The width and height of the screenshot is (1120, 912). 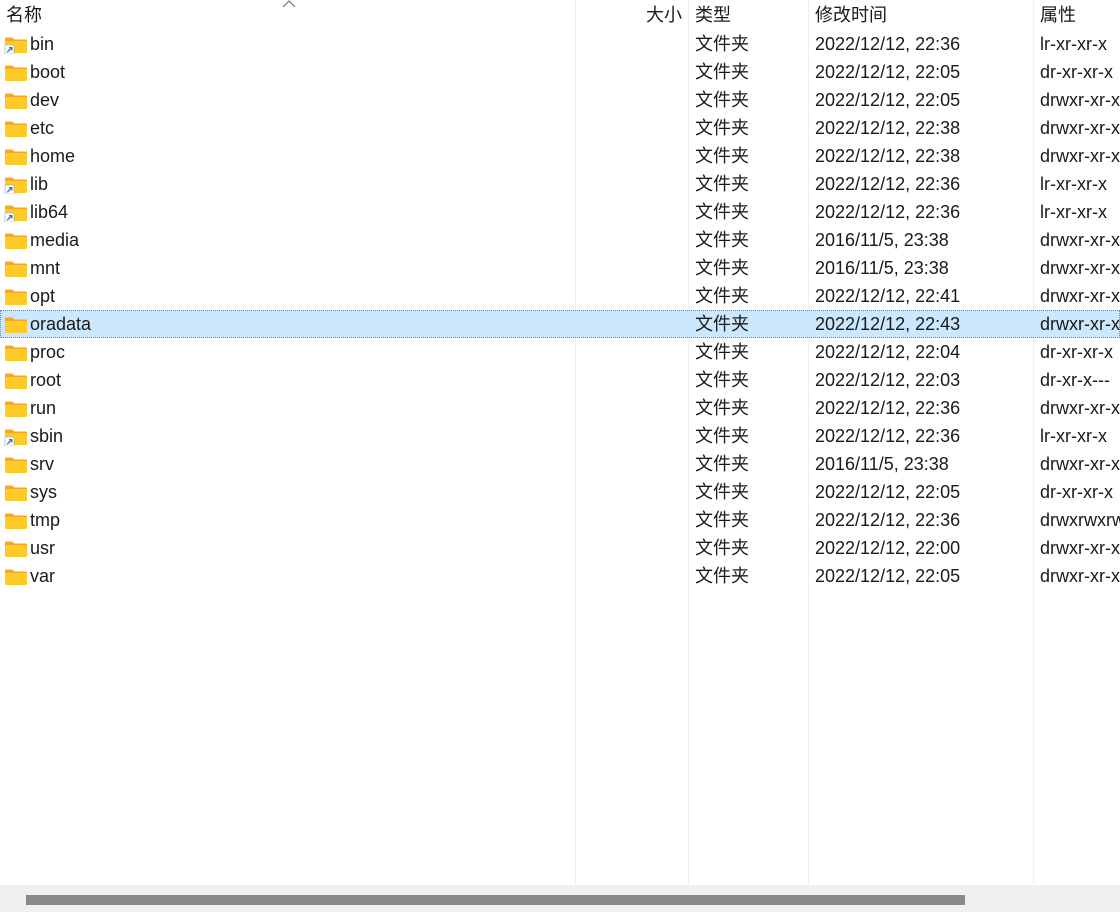 What do you see at coordinates (560, 492) in the screenshot?
I see `file-row: sys 文件夹 2022/12/12, 22:05 dr-xr-xr-x` at bounding box center [560, 492].